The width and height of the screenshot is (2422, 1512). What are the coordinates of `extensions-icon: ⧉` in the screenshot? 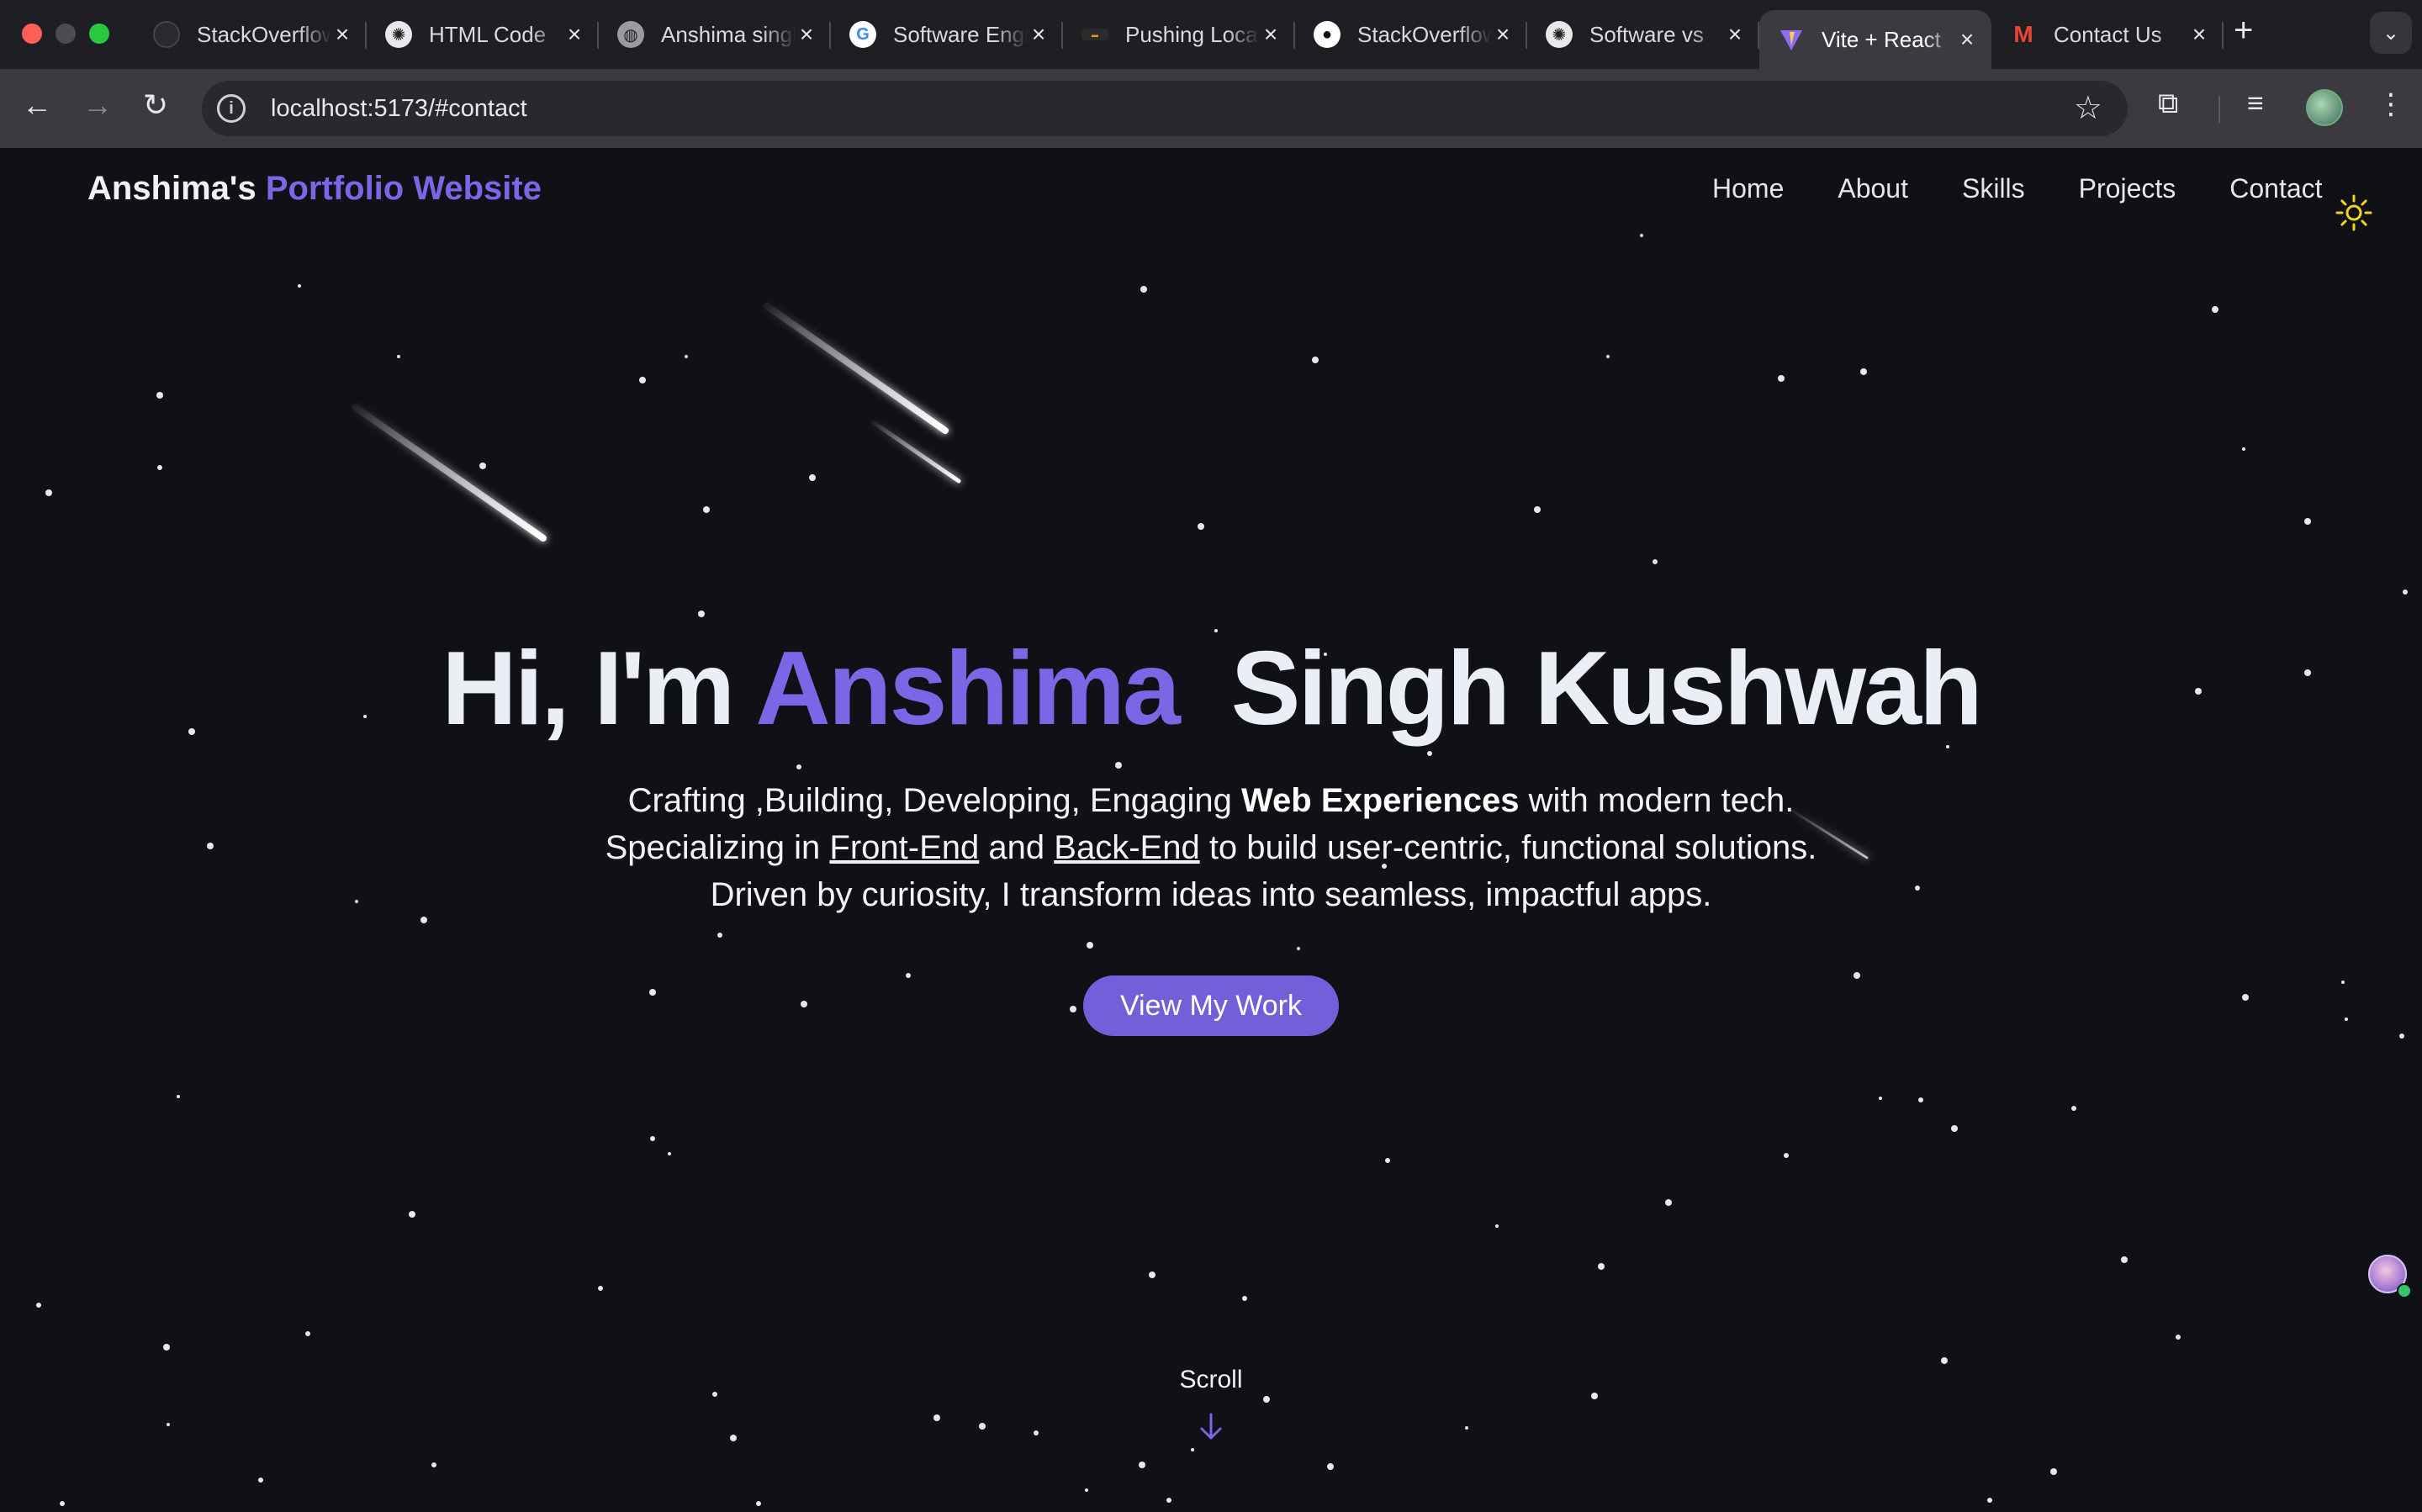 It's located at (2168, 103).